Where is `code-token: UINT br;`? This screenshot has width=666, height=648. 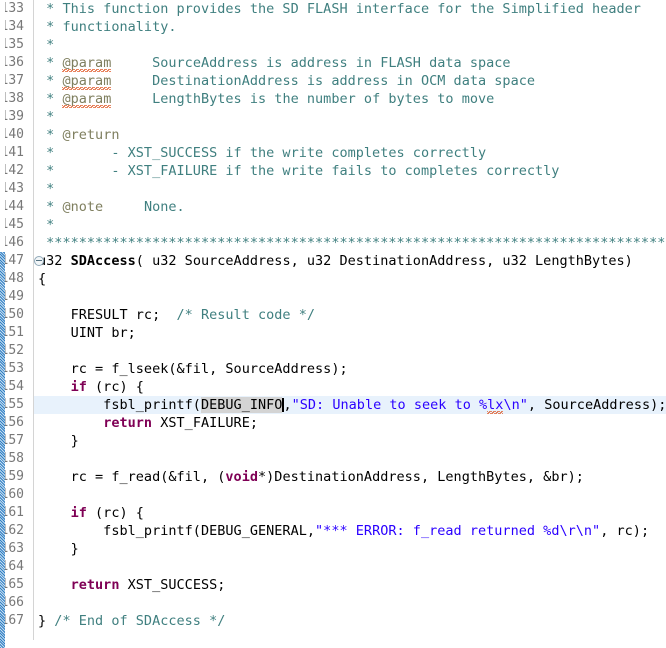
code-token: UINT br; is located at coordinates (87, 333).